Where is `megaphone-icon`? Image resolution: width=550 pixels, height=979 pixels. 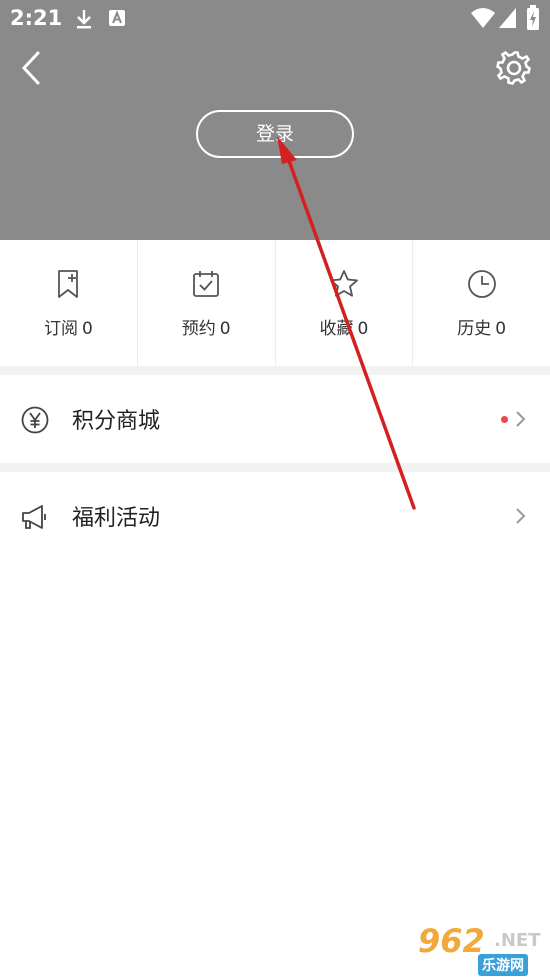 megaphone-icon is located at coordinates (34, 517).